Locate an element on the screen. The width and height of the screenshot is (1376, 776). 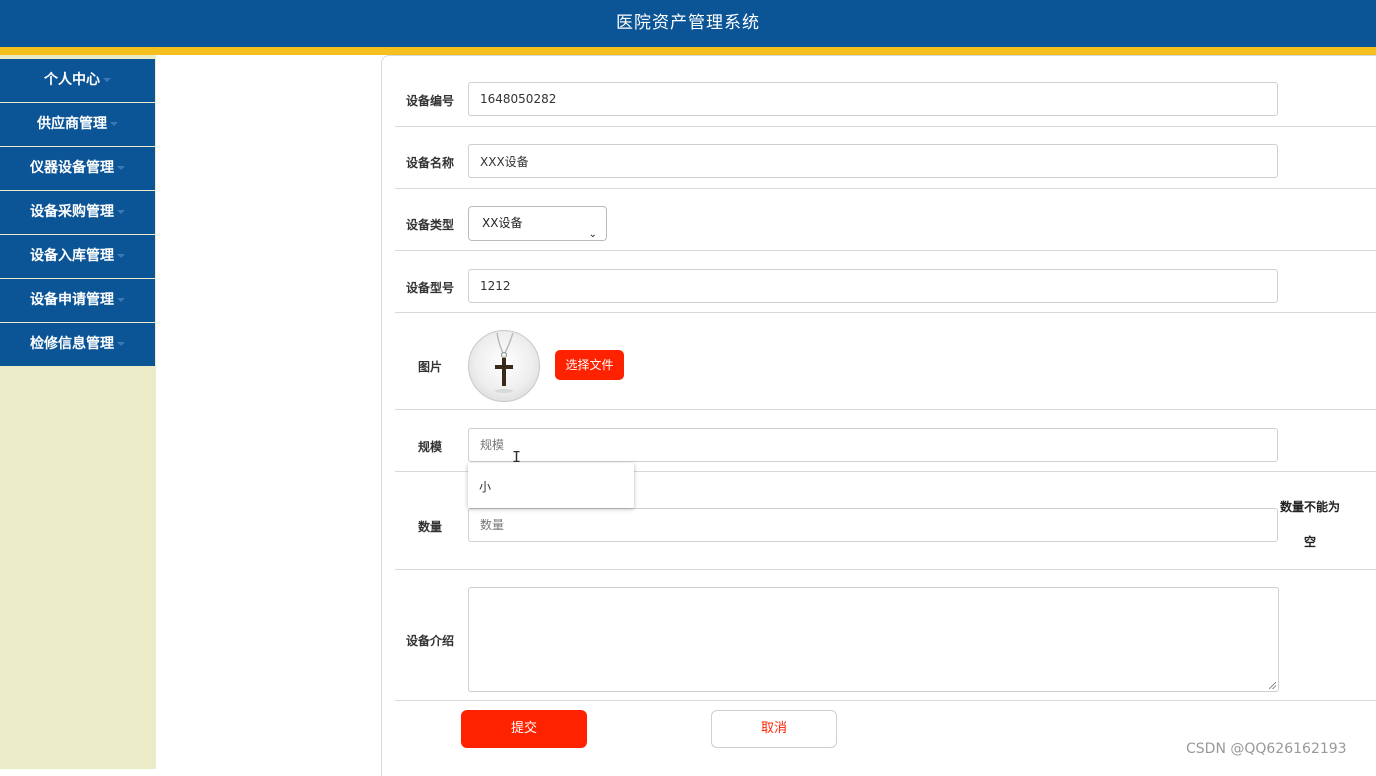
autocomplete-option: 小 is located at coordinates (485, 486).